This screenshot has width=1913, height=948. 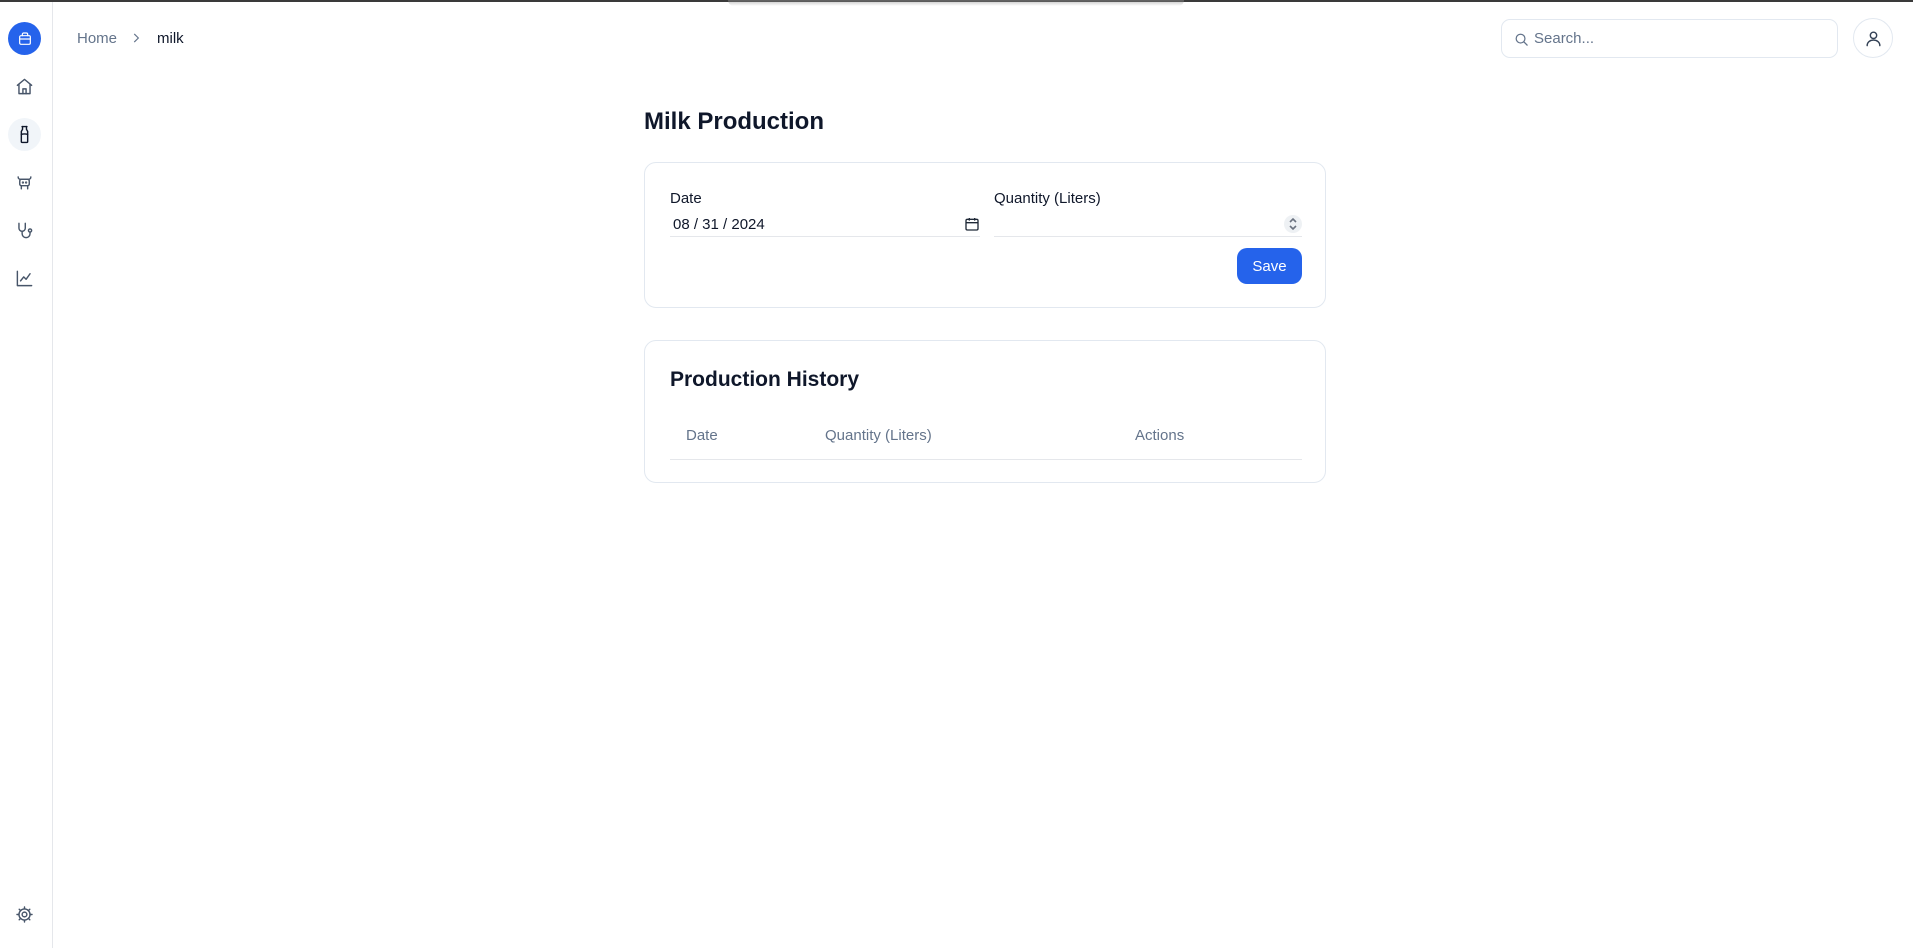 I want to click on quantity-field, so click(x=1148, y=224).